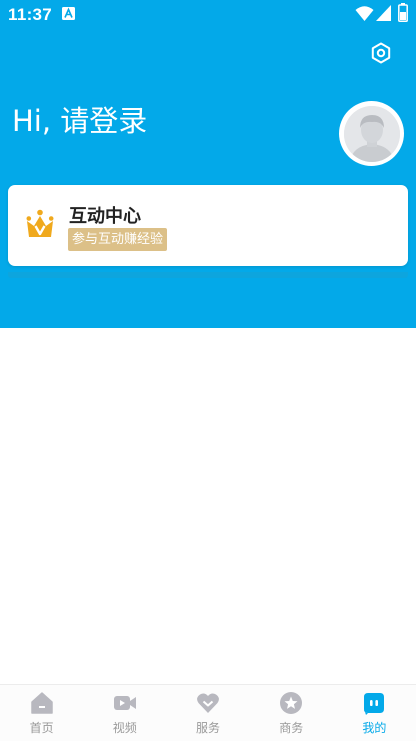 The image size is (416, 741). I want to click on interaction-center-card: 互动中心 参与互动赚经验, so click(208, 225).